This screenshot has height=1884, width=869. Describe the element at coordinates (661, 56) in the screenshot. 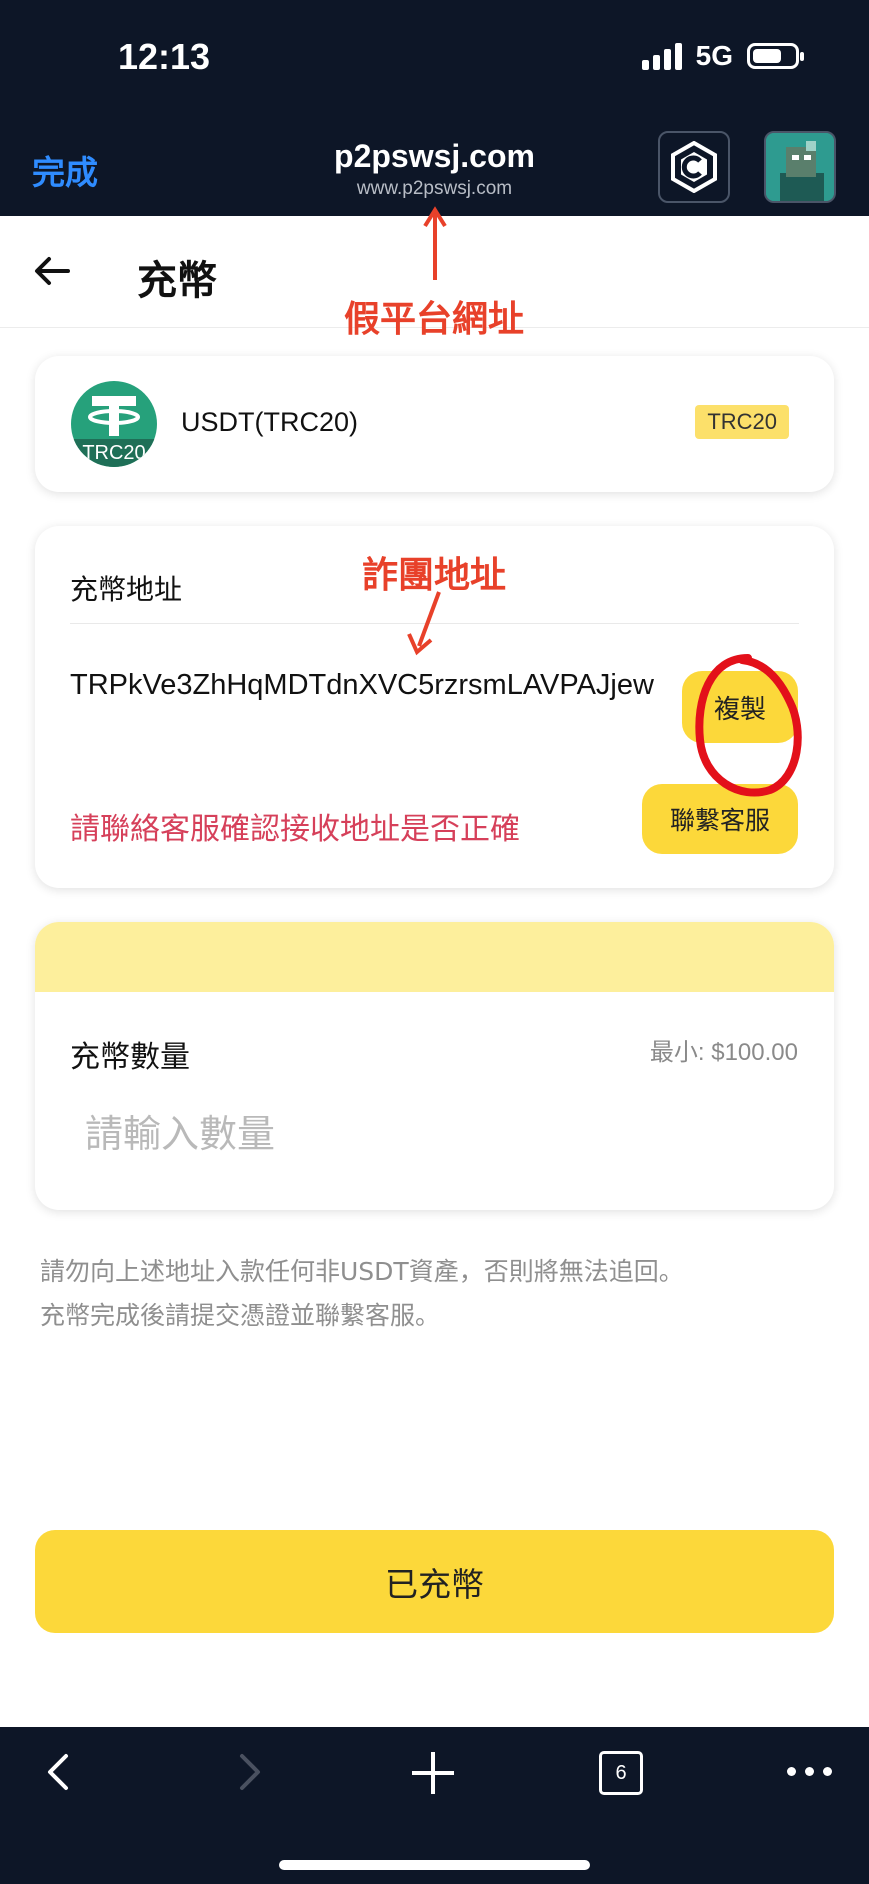

I see `signal-icon` at that location.